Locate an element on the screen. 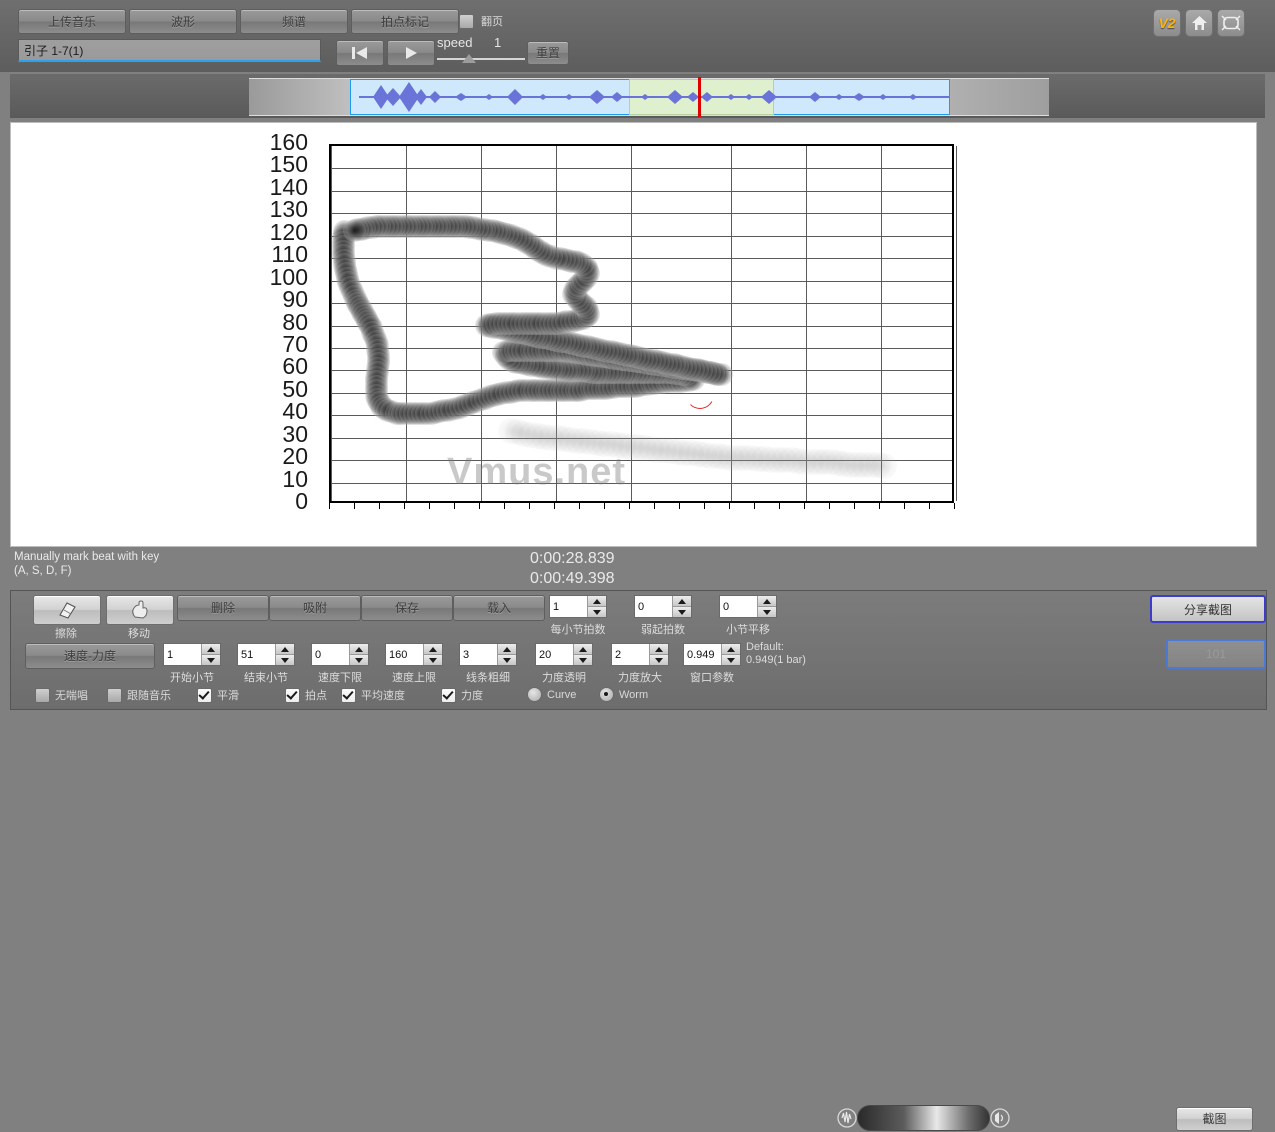  dynamics-opacity-stepper-arrows is located at coordinates (582, 654).